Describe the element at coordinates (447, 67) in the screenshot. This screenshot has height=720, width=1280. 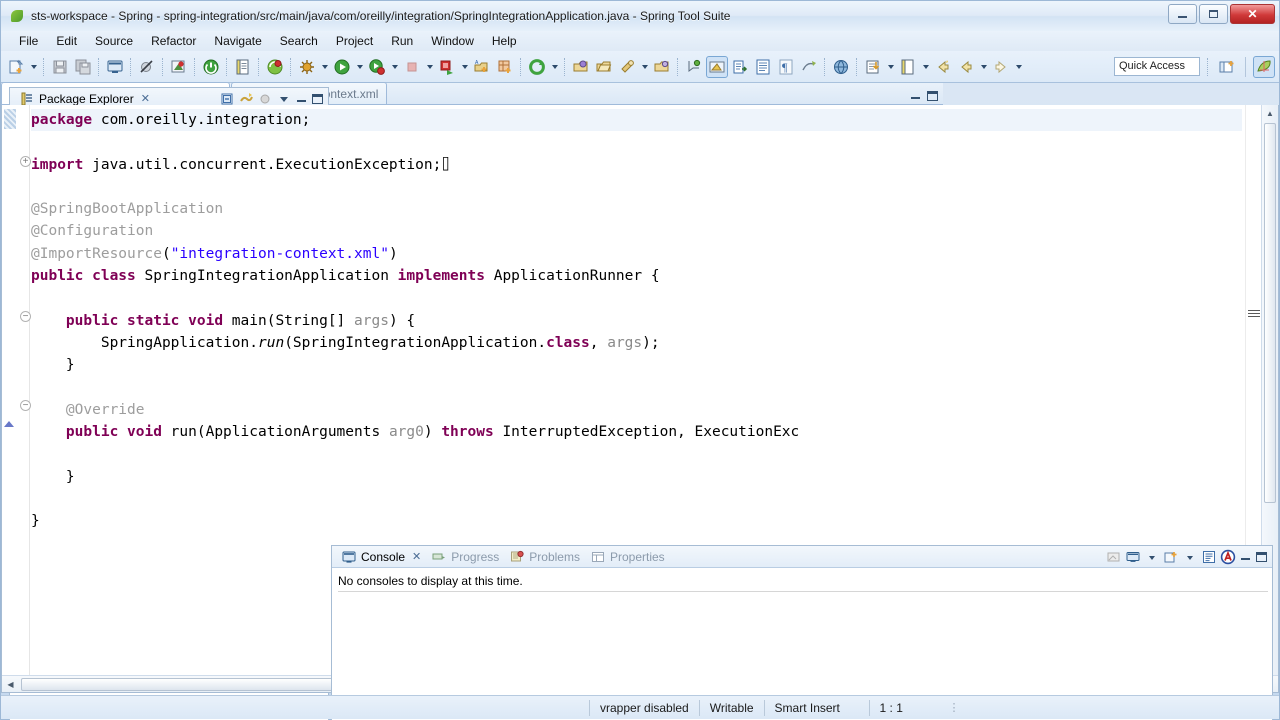
I see `external-tools-icon` at that location.